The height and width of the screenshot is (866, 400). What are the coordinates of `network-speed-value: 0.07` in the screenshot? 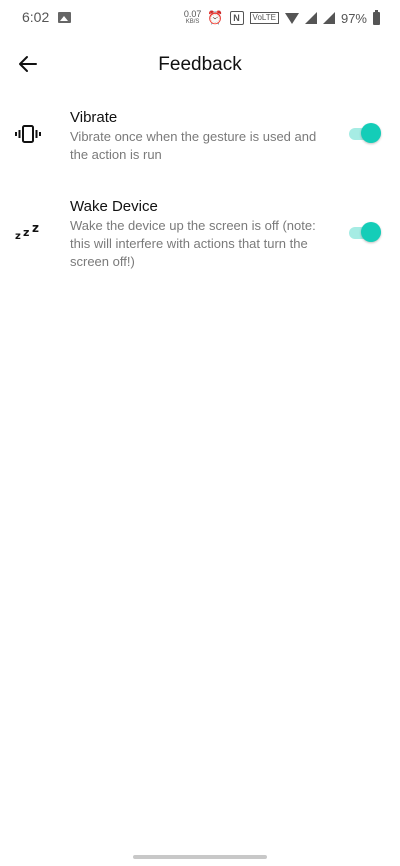 It's located at (192, 14).